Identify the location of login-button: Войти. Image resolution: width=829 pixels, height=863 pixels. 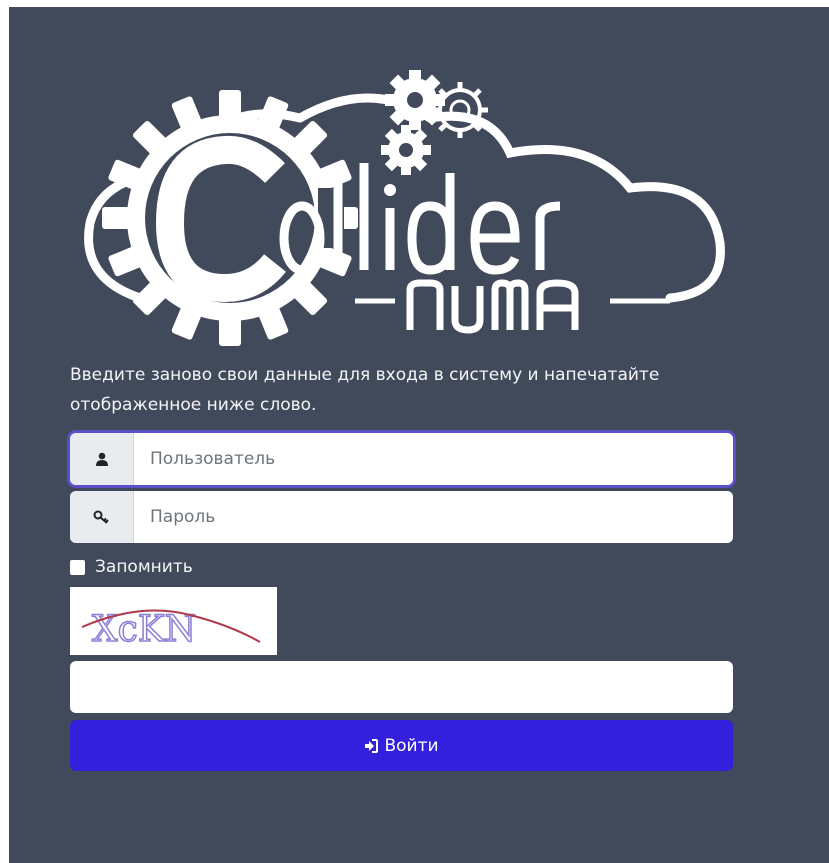
(401, 745).